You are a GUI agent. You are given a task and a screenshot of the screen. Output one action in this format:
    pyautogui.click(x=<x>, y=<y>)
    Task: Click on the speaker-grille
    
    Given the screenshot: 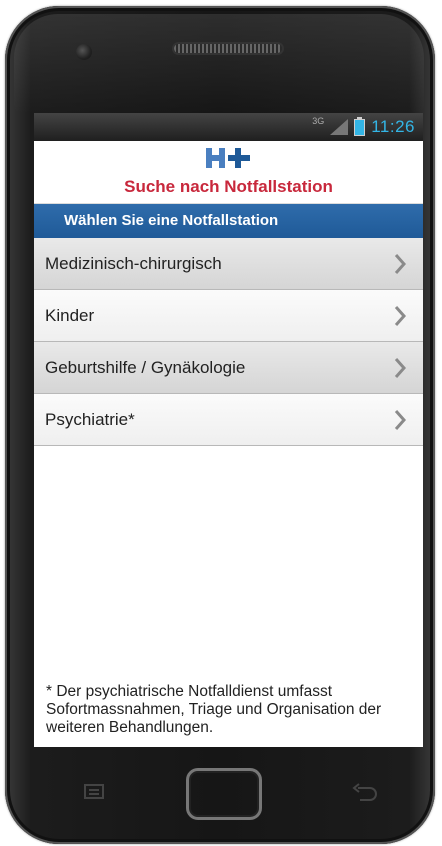 What is the action you would take?
    pyautogui.click(x=228, y=48)
    